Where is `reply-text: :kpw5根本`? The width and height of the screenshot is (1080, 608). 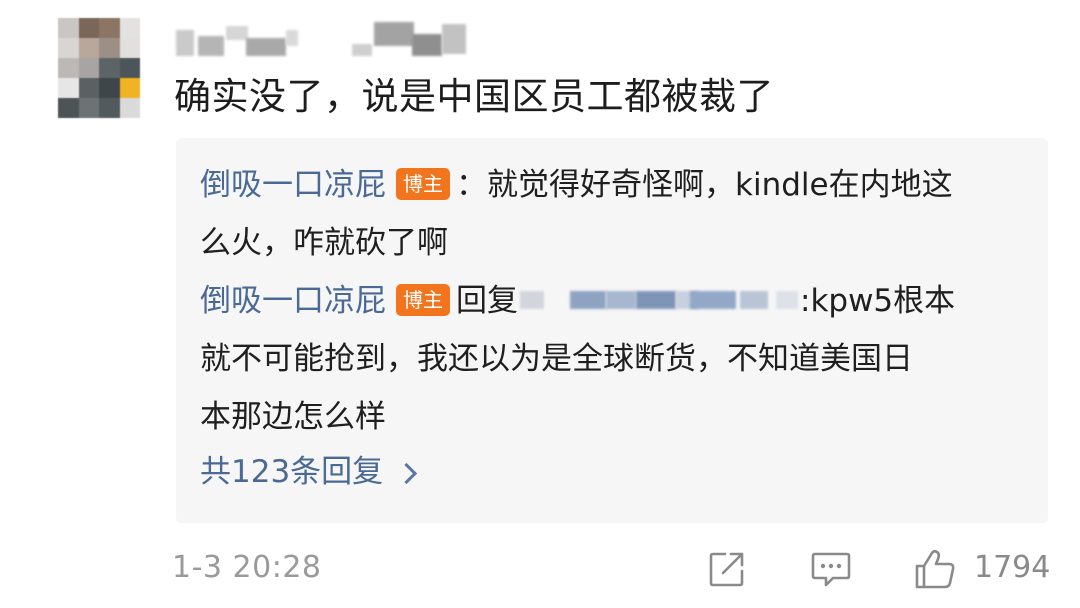
reply-text: :kpw5根本 is located at coordinates (878, 301).